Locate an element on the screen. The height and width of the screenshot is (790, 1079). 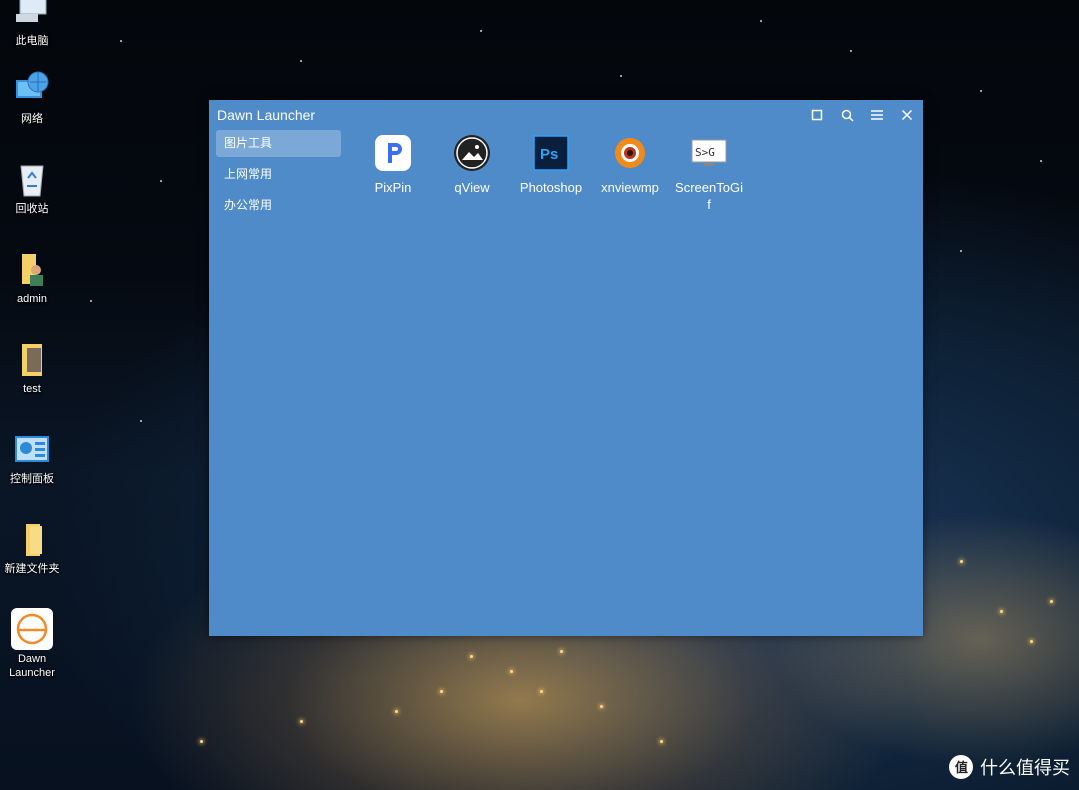
category-sidebar: 图片工具 上网常用 办公常用 is located at coordinates (278, 176).